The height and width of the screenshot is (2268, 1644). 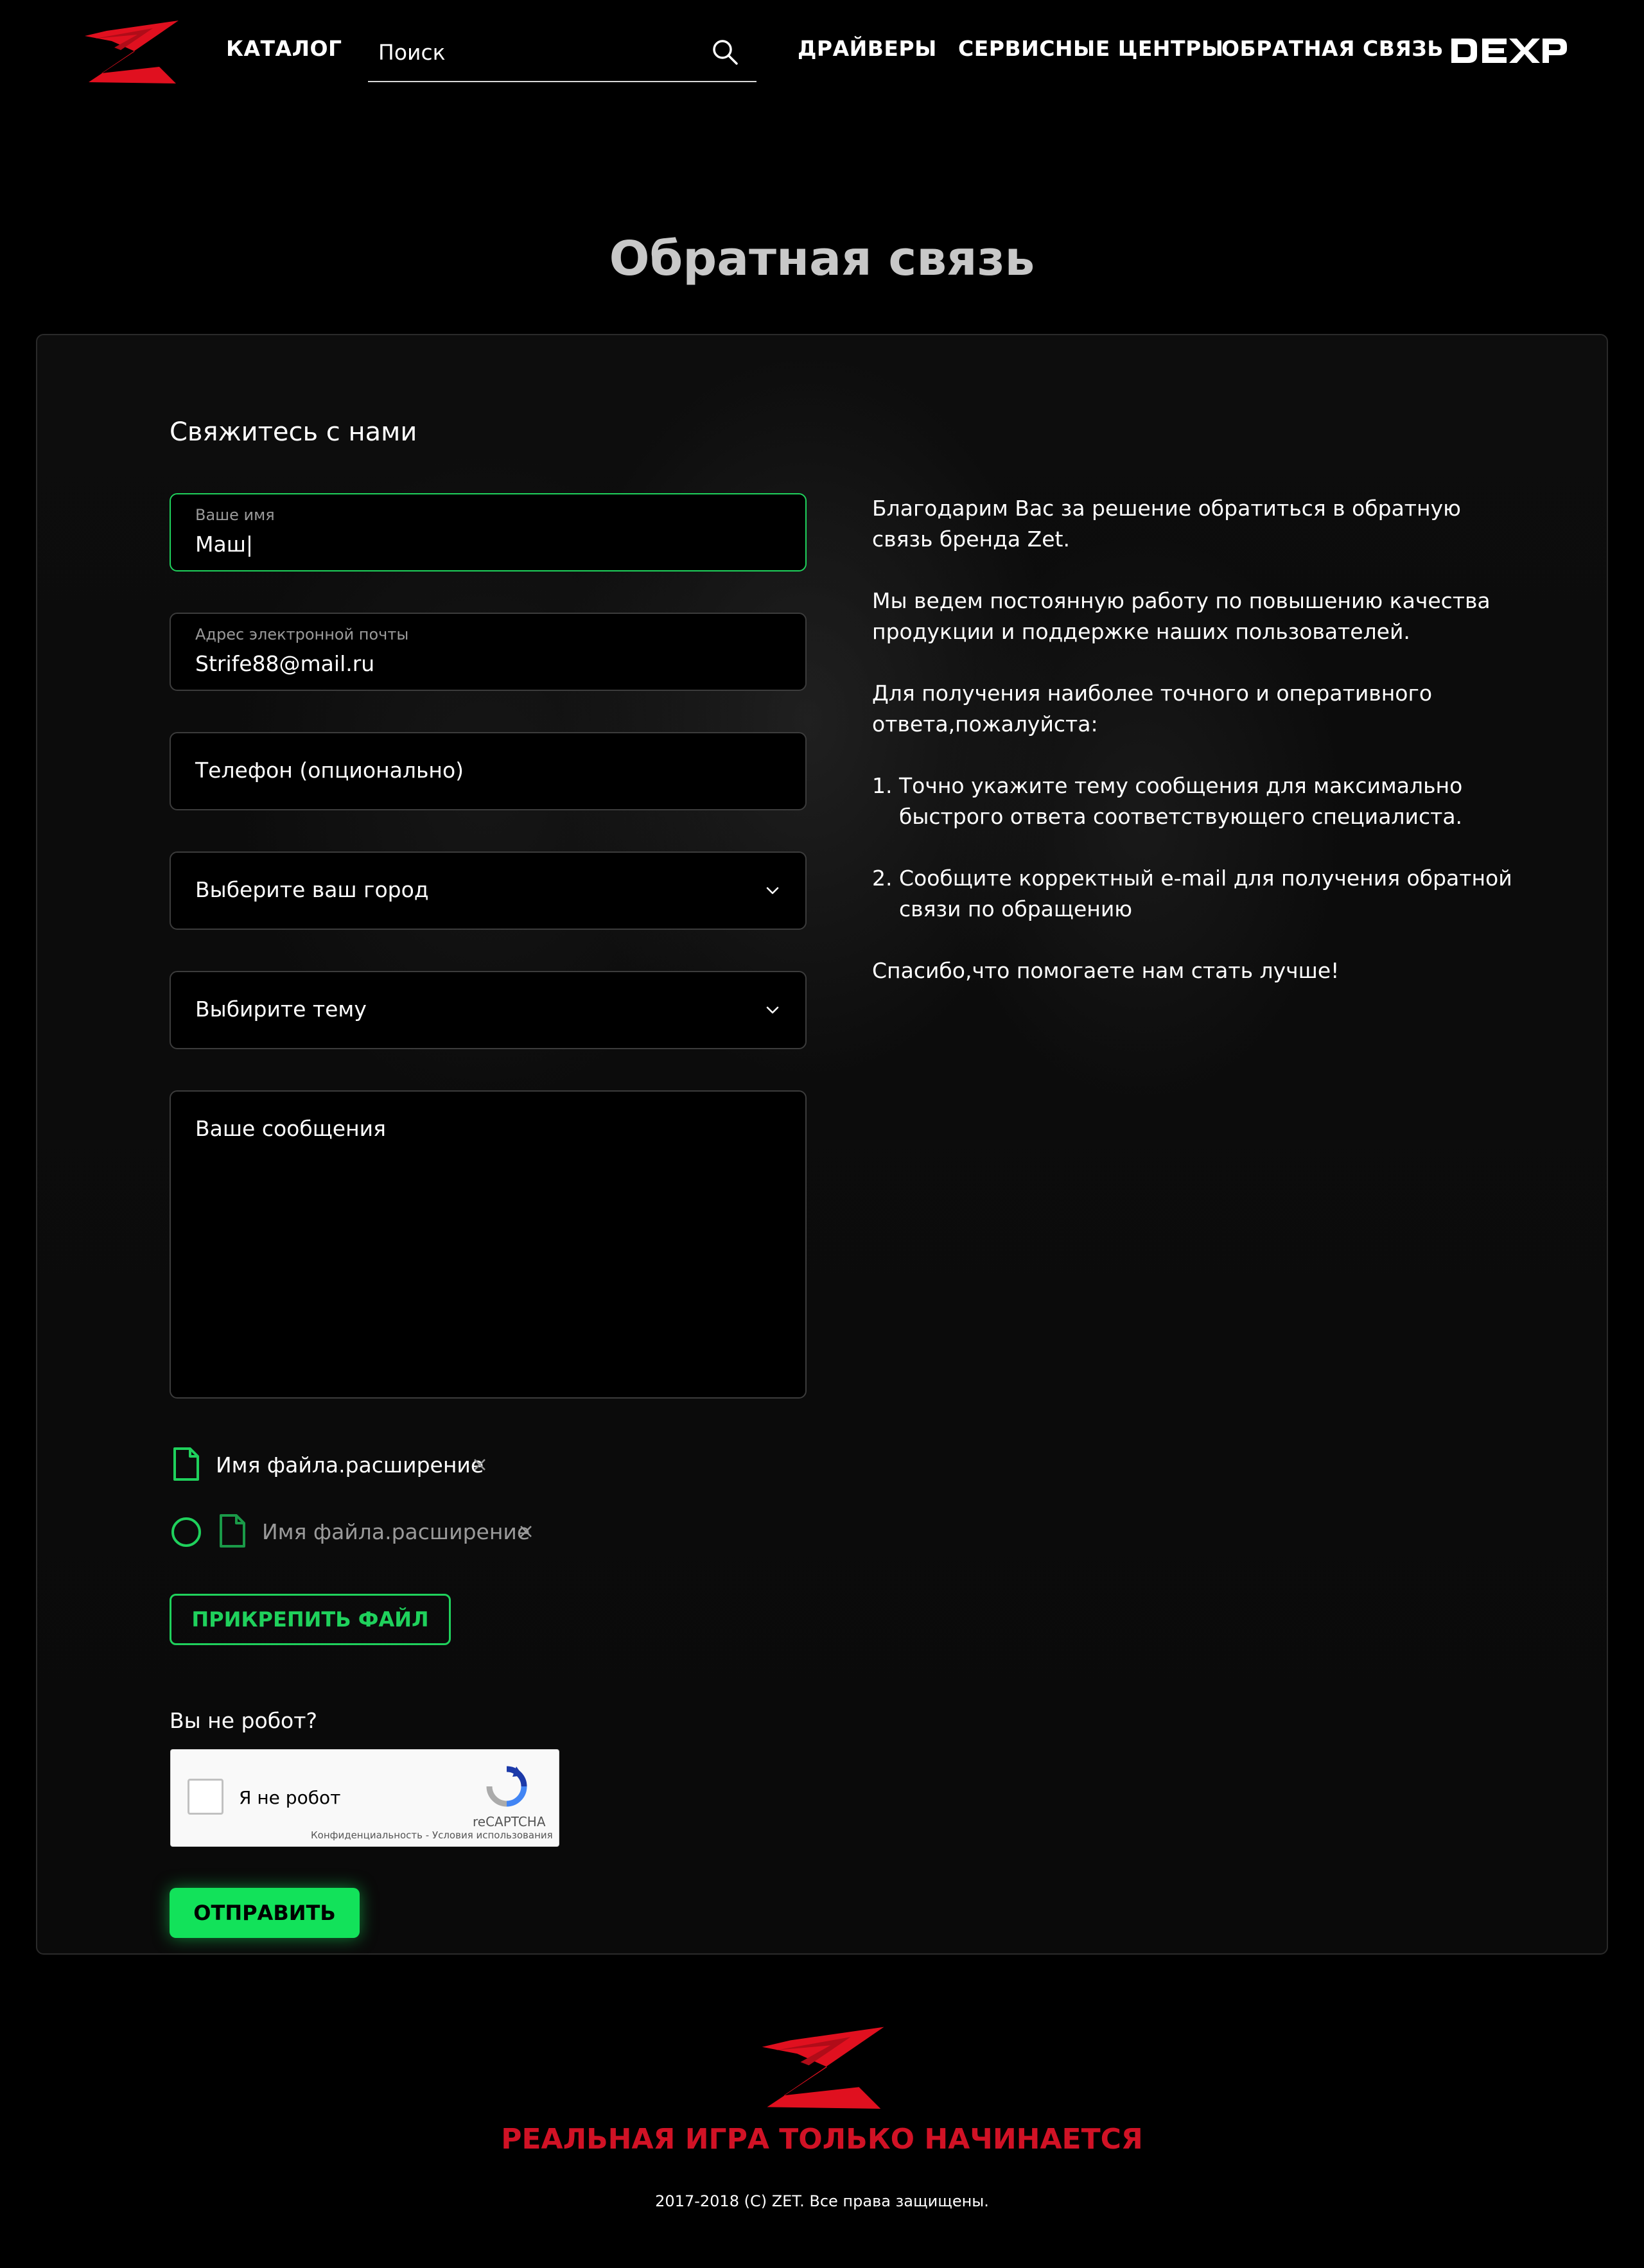 I want to click on robot-label: Вы не робот?, so click(x=244, y=1721).